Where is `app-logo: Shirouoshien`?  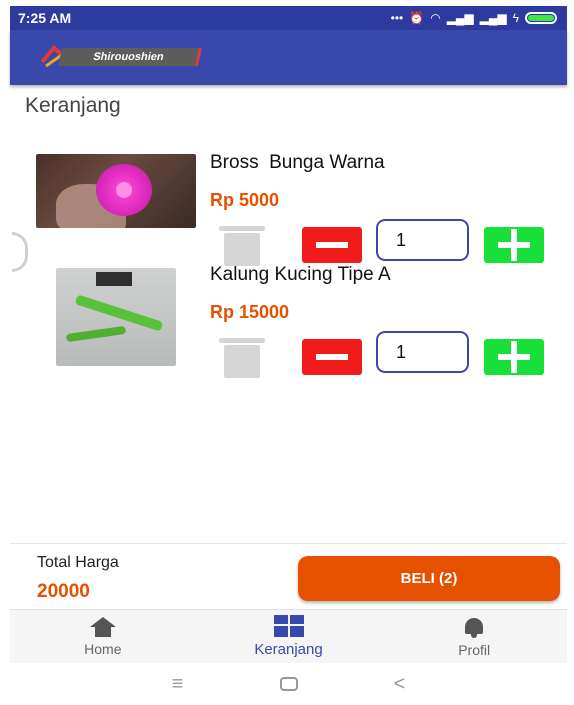 app-logo: Shirouoshien is located at coordinates (125, 57).